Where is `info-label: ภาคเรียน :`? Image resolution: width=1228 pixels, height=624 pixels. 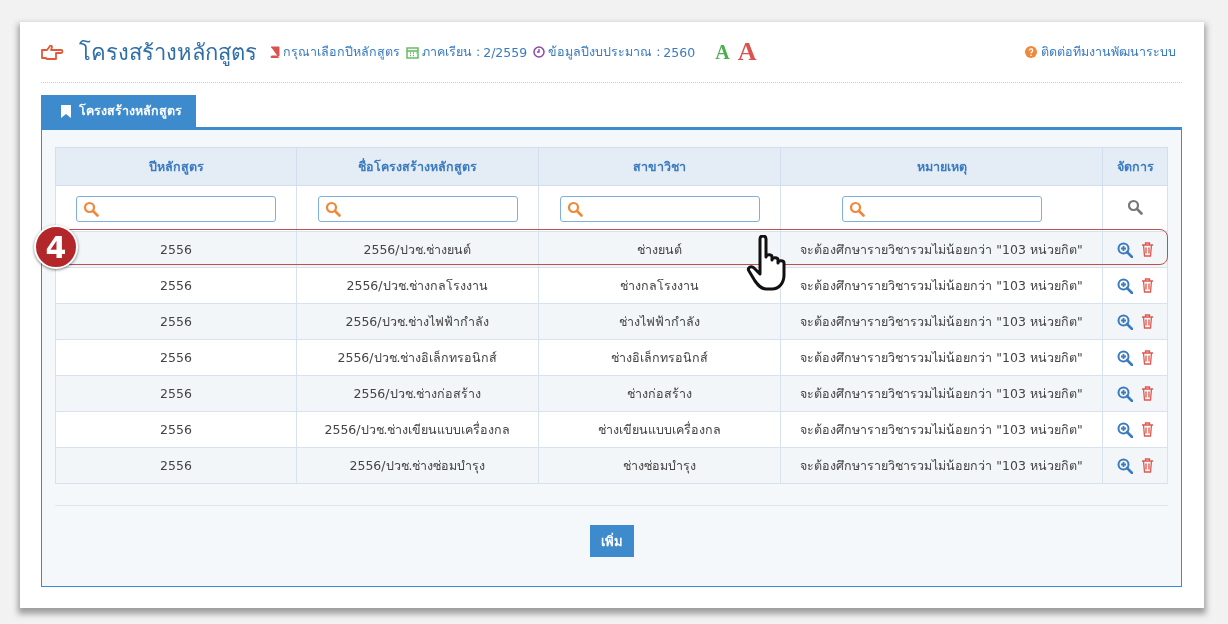 info-label: ภาคเรียน : is located at coordinates (451, 52).